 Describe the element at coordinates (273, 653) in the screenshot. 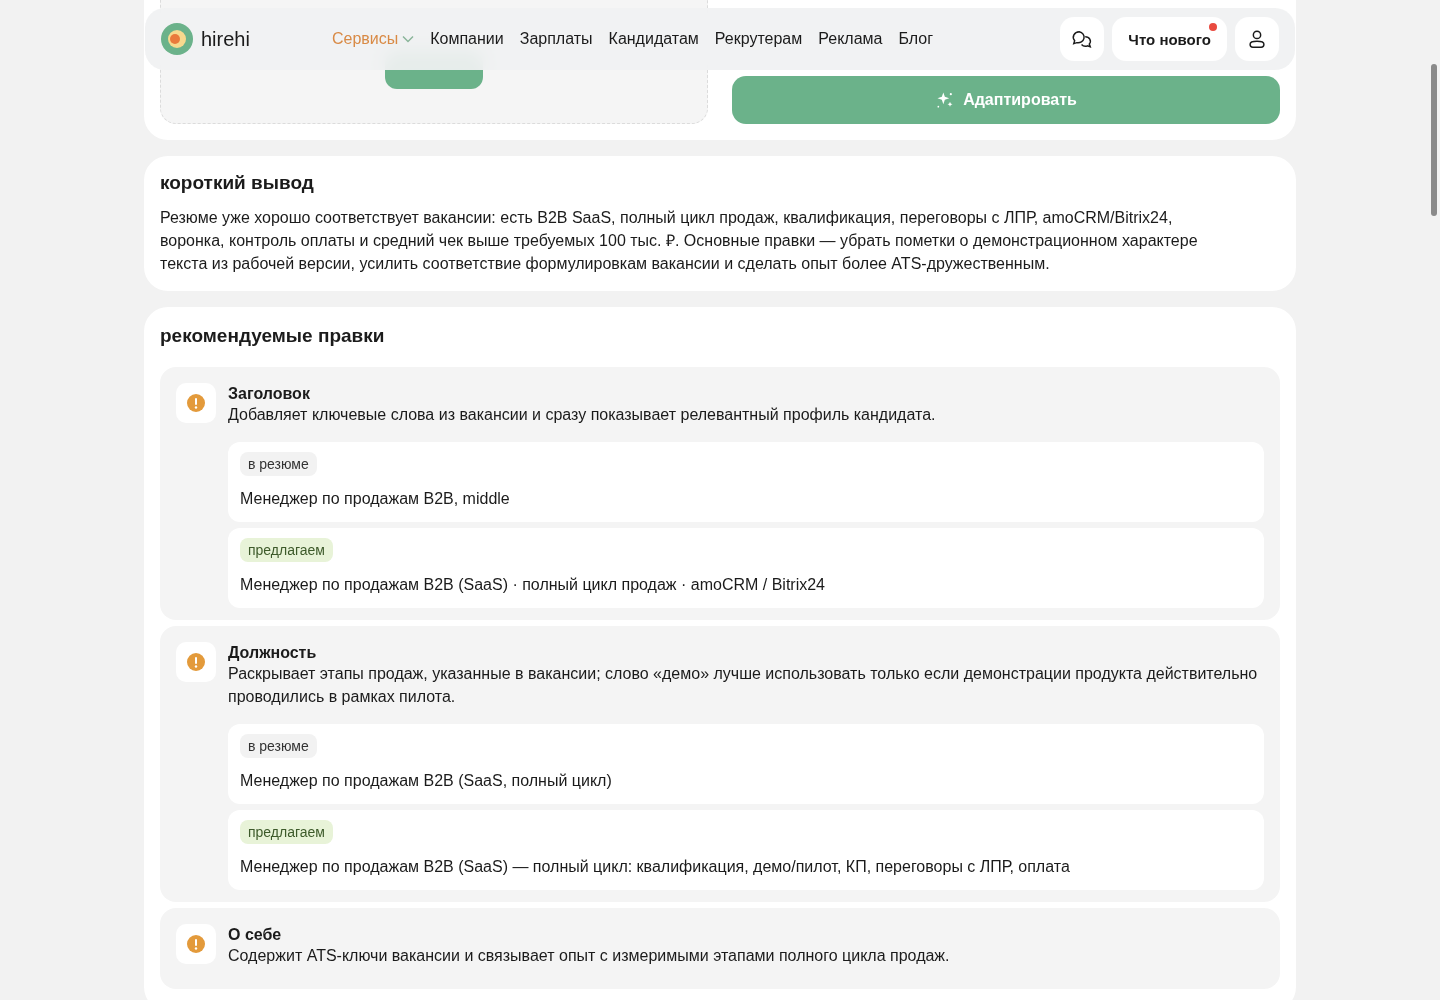

I see `edit-title: Должность` at that location.